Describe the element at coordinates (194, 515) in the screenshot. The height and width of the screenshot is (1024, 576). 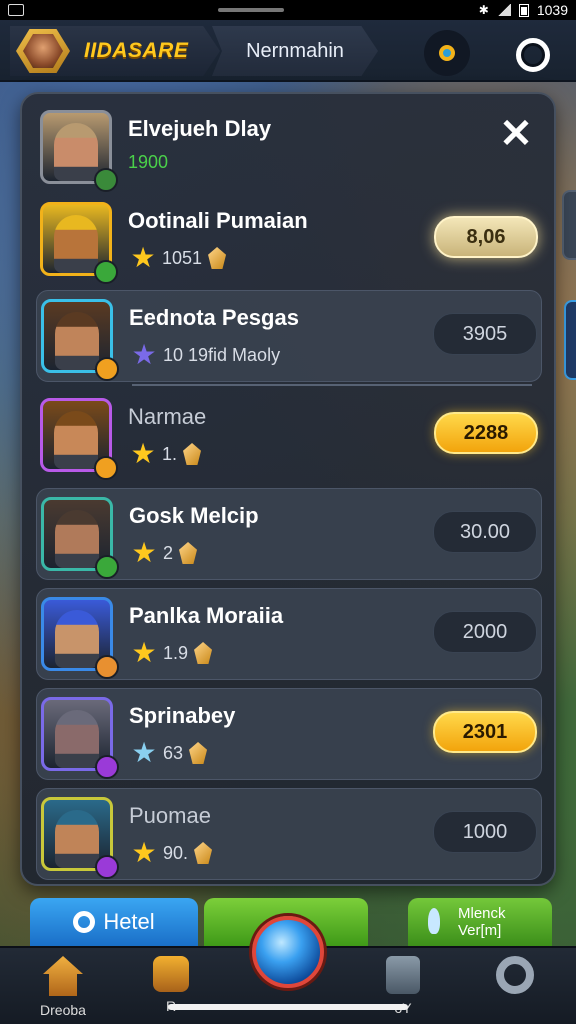
I see `player-name-label: Gosk Melcip` at that location.